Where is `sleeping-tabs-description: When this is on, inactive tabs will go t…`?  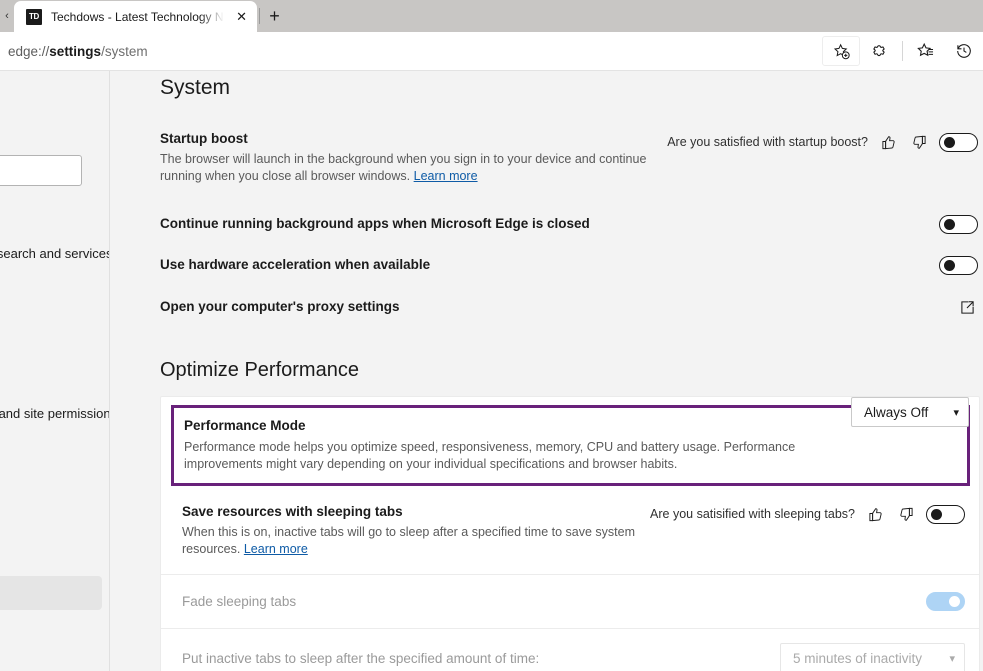 sleeping-tabs-description: When this is on, inactive tabs will go t… is located at coordinates (416, 541).